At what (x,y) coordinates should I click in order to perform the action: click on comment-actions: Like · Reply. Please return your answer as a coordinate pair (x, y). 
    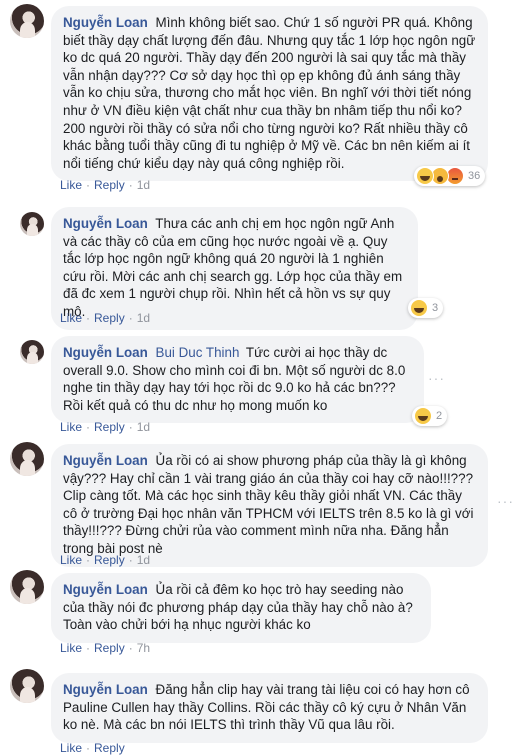
    Looking at the image, I should click on (92, 748).